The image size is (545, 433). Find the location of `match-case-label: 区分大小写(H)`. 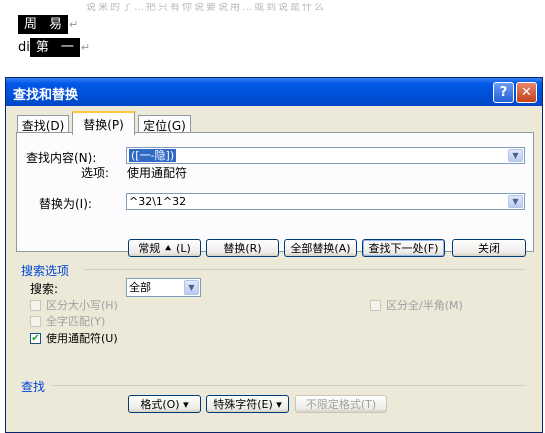

match-case-label: 区分大小写(H) is located at coordinates (82, 305).